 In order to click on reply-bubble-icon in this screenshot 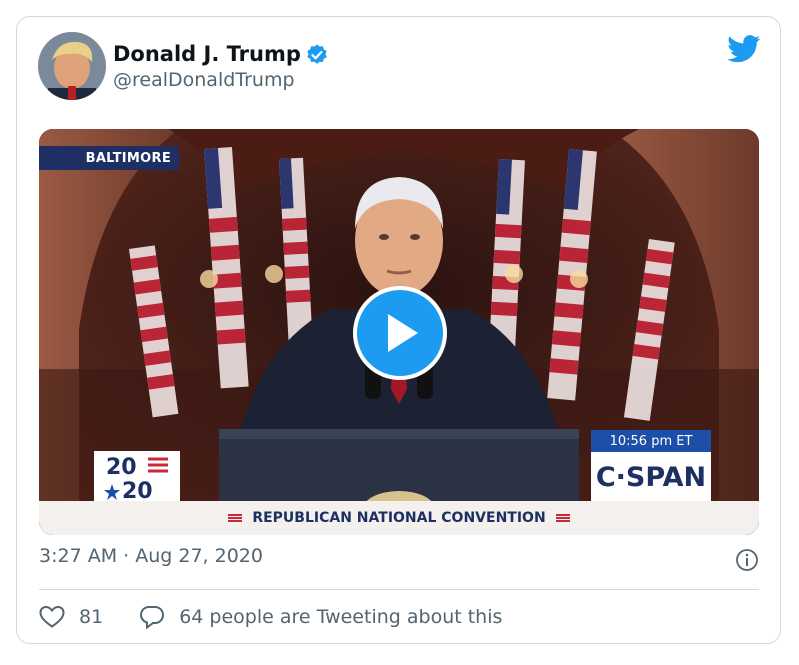, I will do `click(152, 617)`.